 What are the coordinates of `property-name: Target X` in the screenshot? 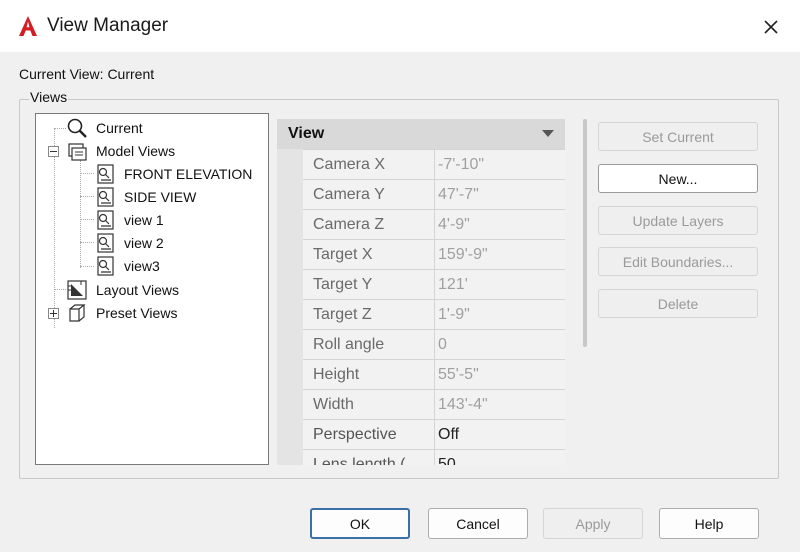 It's located at (343, 254).